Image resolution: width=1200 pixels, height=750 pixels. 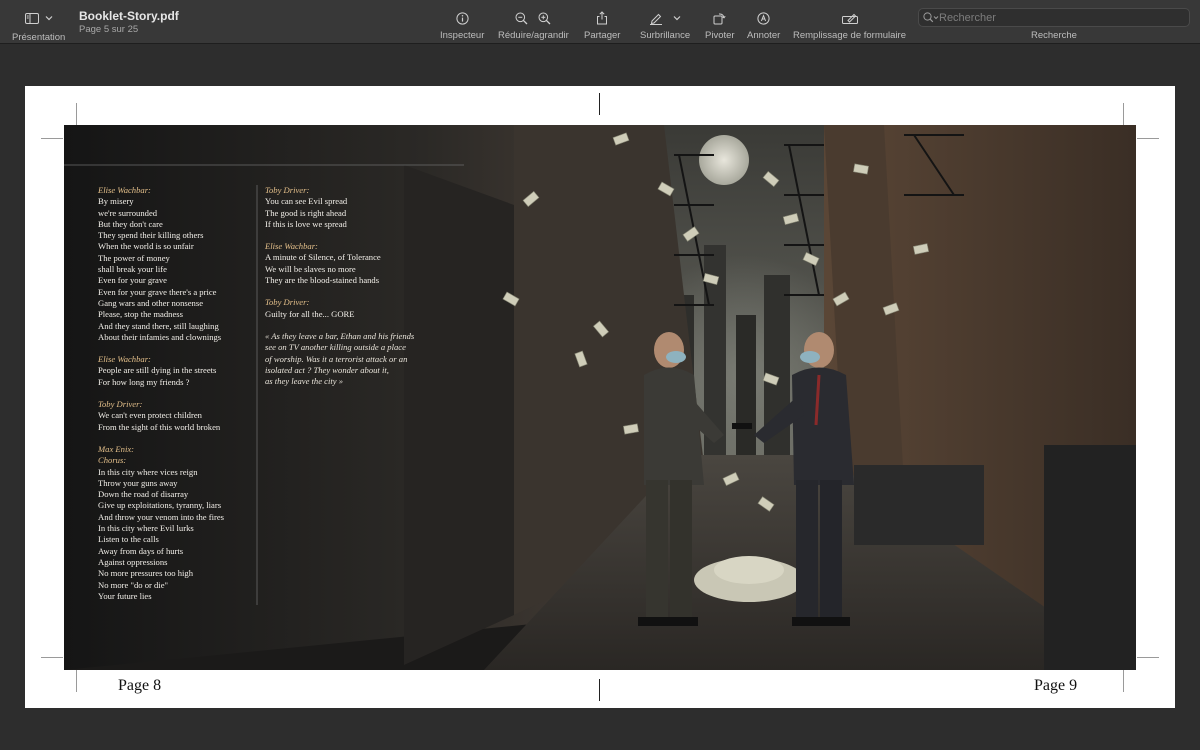 What do you see at coordinates (133, 561) in the screenshot?
I see `lyric-line: Against oppressions` at bounding box center [133, 561].